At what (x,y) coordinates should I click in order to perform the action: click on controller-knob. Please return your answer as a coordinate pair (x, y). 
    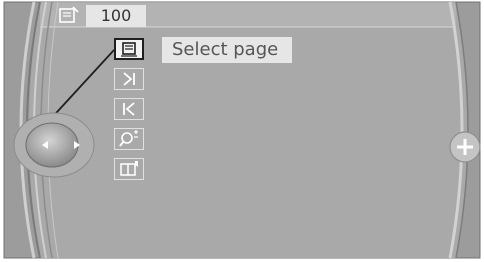
    Looking at the image, I should click on (54, 145).